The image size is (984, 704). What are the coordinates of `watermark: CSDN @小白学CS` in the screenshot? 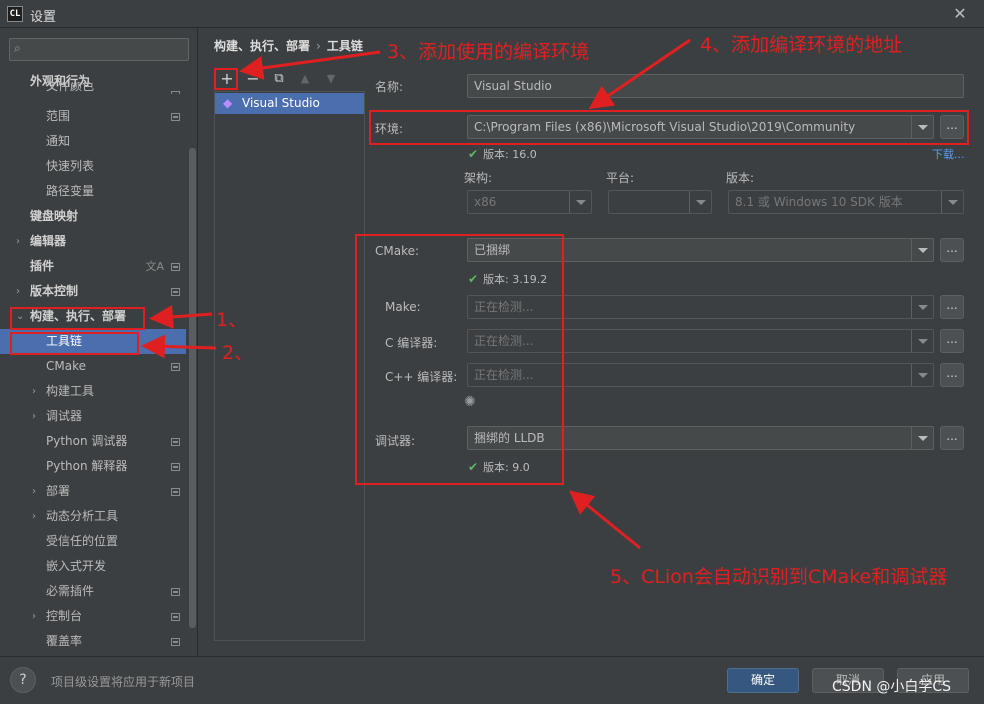 It's located at (892, 687).